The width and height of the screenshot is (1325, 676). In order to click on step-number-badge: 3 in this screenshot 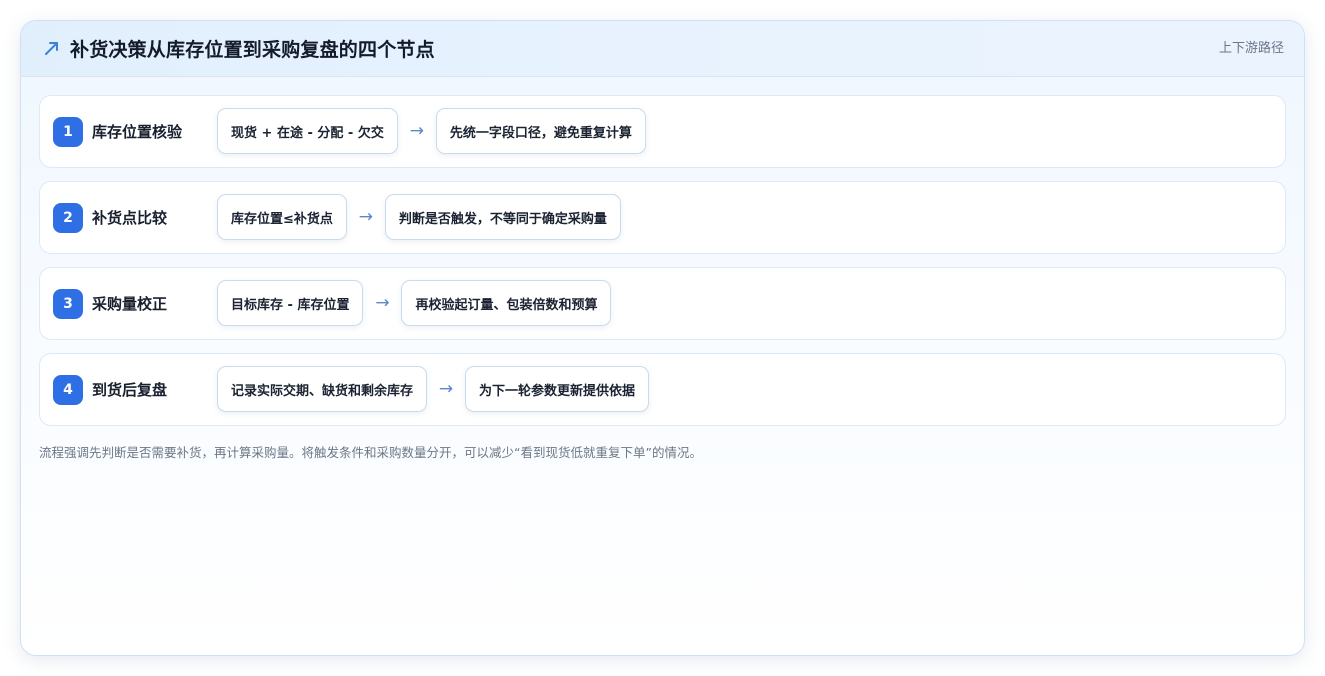, I will do `click(68, 304)`.